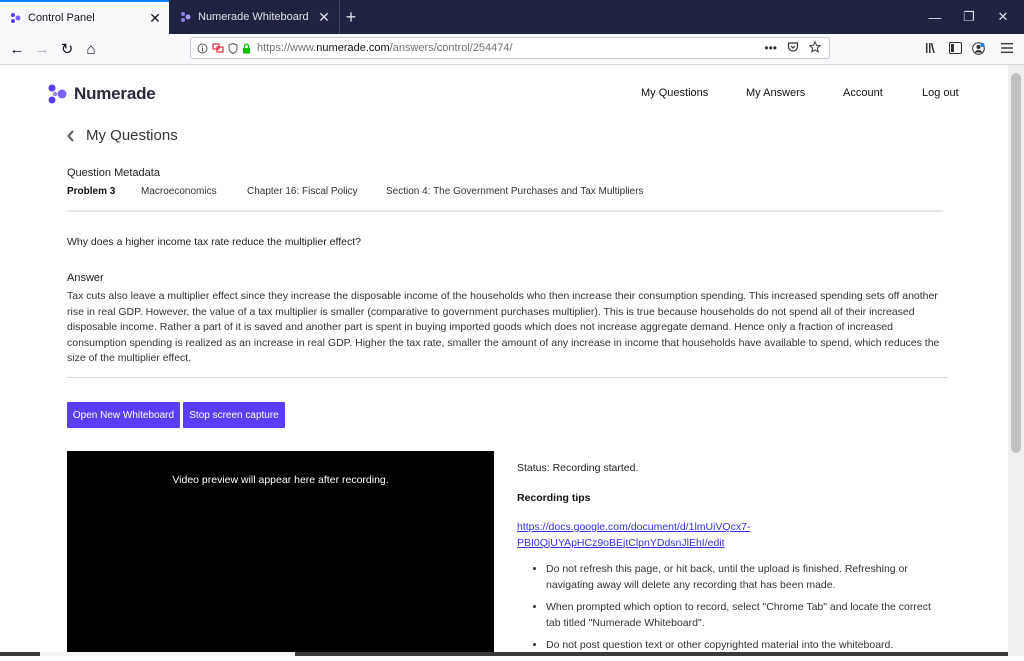 This screenshot has width=1024, height=661. What do you see at coordinates (935, 17) in the screenshot?
I see `minimize-button: —` at bounding box center [935, 17].